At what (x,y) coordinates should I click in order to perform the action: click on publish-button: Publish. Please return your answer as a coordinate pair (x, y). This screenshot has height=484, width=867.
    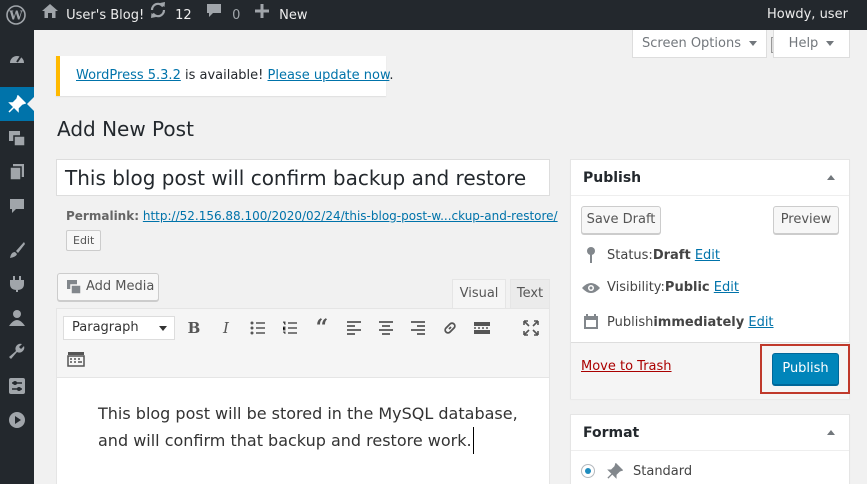
    Looking at the image, I should click on (805, 369).